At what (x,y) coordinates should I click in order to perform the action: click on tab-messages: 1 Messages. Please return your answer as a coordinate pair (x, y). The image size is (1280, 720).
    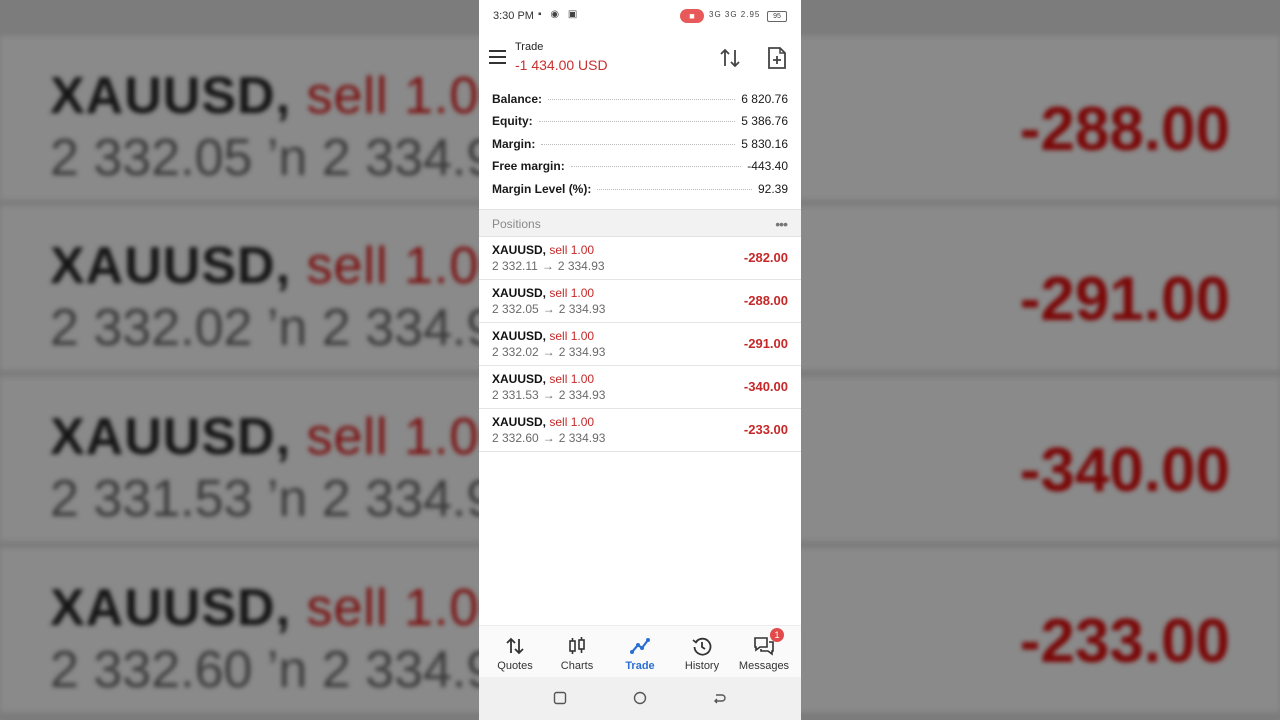
    Looking at the image, I should click on (764, 652).